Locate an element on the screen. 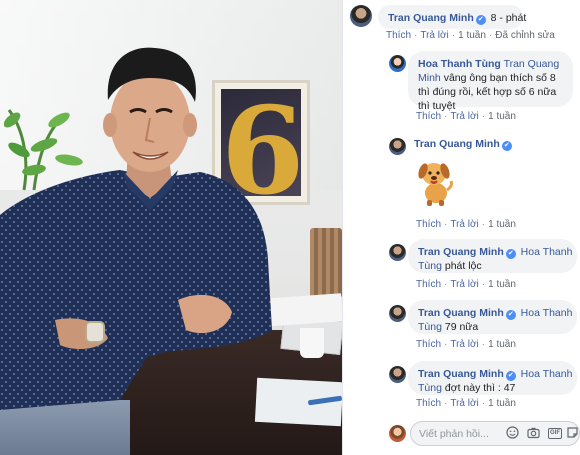  sticker-icon is located at coordinates (572, 433).